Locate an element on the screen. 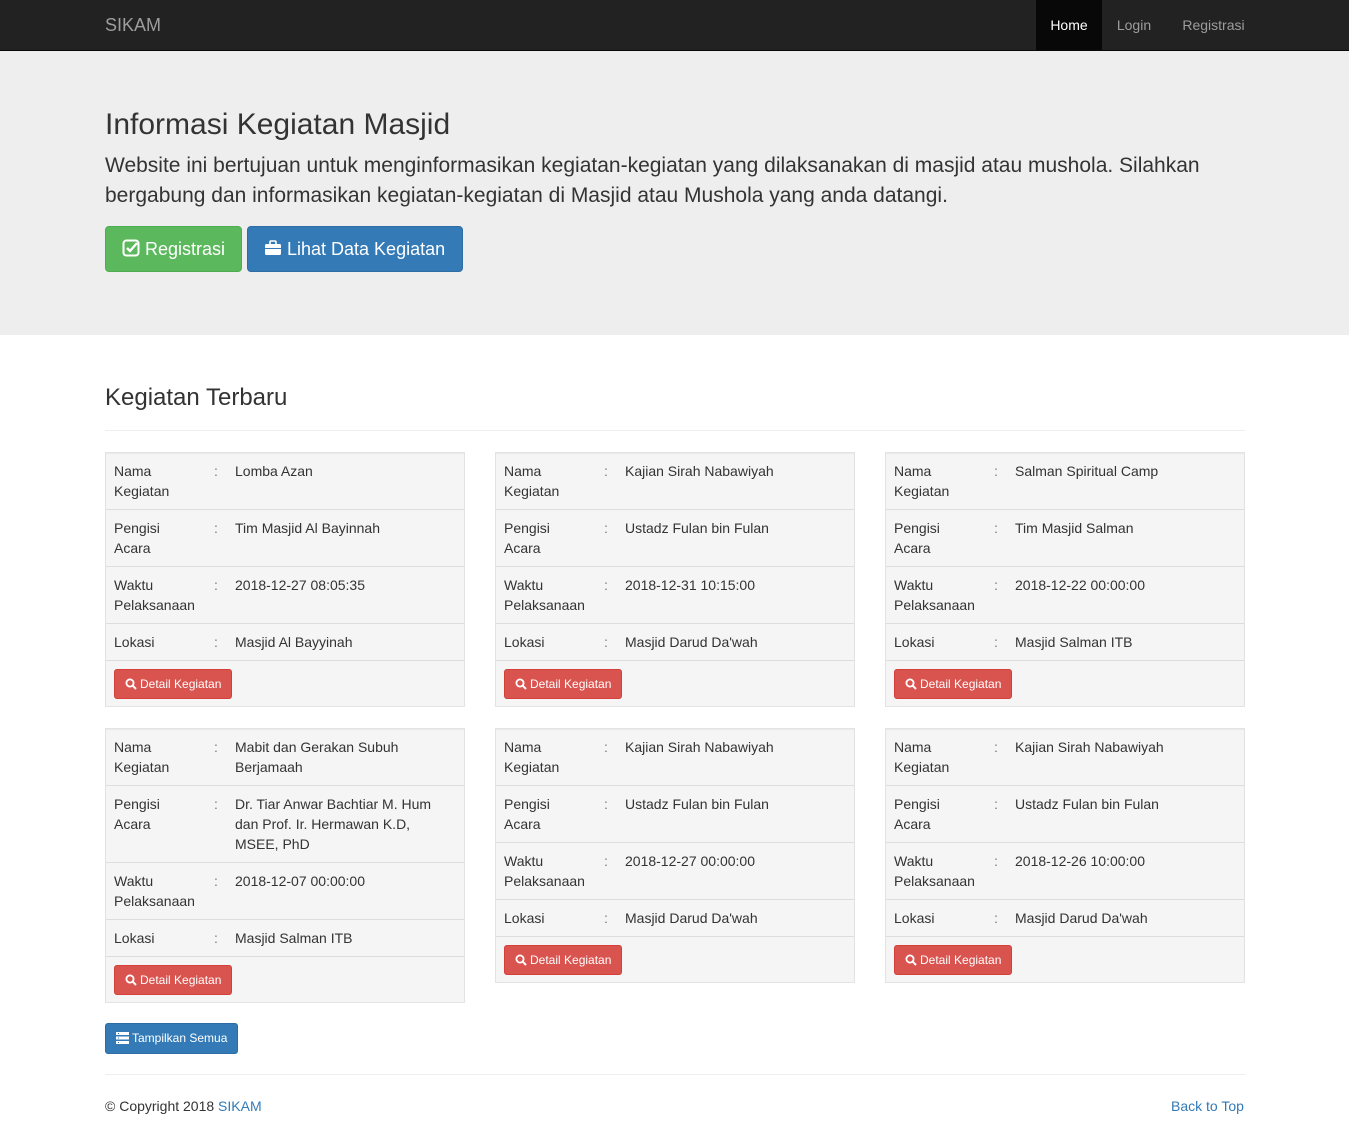  section-title: Kegiatan Terbaru is located at coordinates (196, 397).